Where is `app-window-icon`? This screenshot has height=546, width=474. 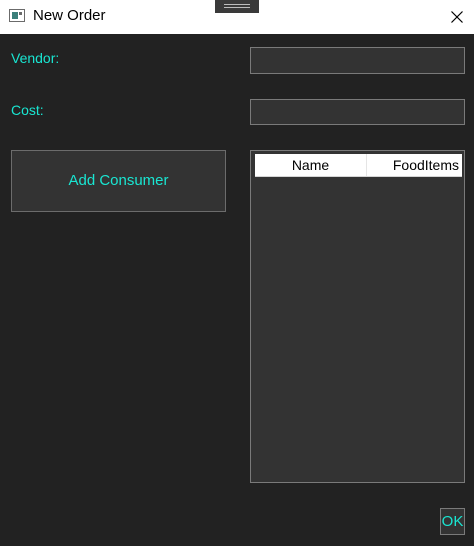 app-window-icon is located at coordinates (17, 15).